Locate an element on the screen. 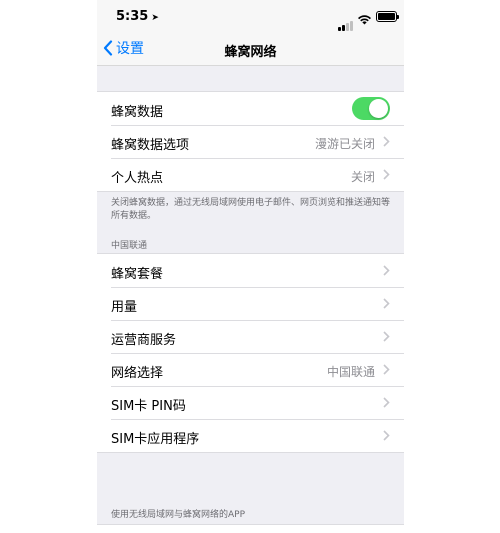 Image resolution: width=500 pixels, height=533 pixels. cellular-plan-label: 蜂窝套餐 is located at coordinates (137, 274).